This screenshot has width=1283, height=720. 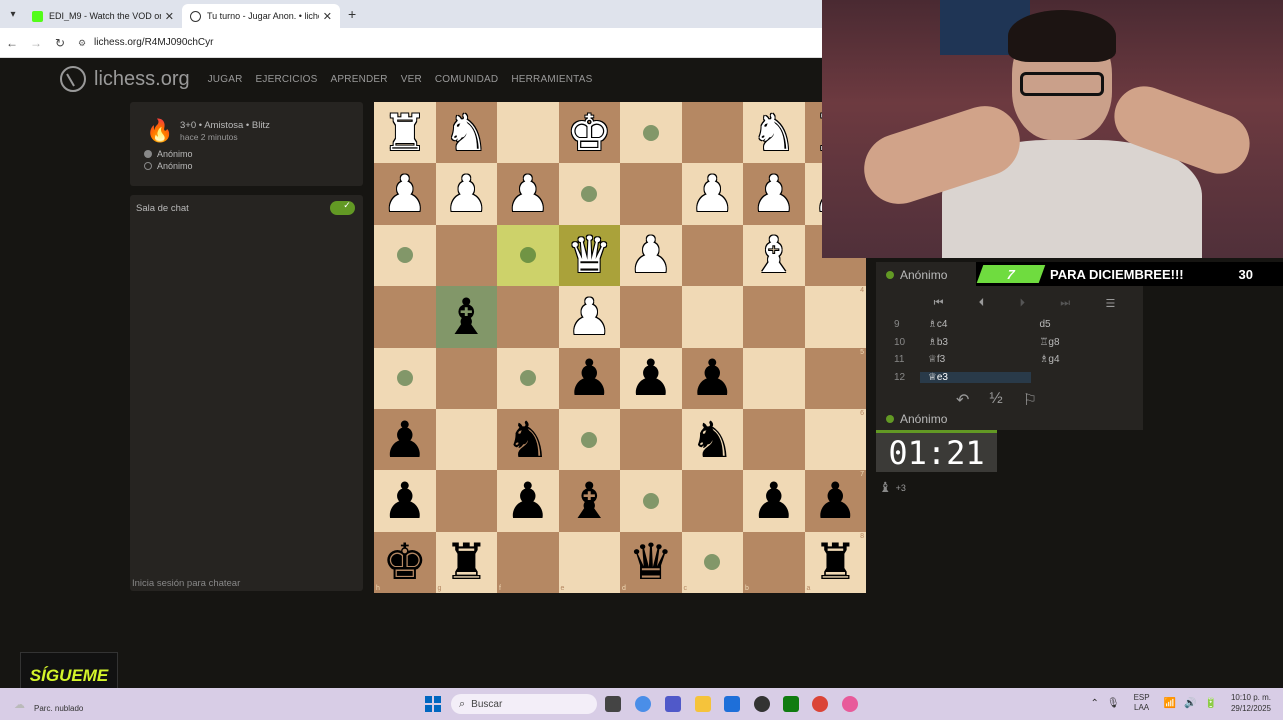 What do you see at coordinates (835, 439) in the screenshot?
I see `board-square: 6` at bounding box center [835, 439].